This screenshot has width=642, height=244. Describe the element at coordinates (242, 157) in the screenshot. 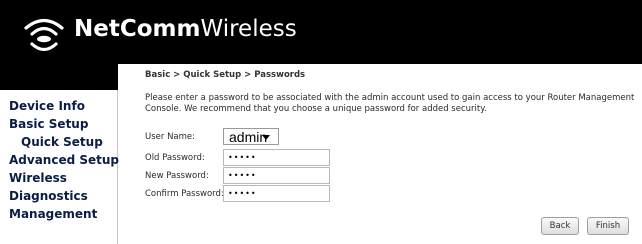

I see `old-password-value: •••••` at that location.